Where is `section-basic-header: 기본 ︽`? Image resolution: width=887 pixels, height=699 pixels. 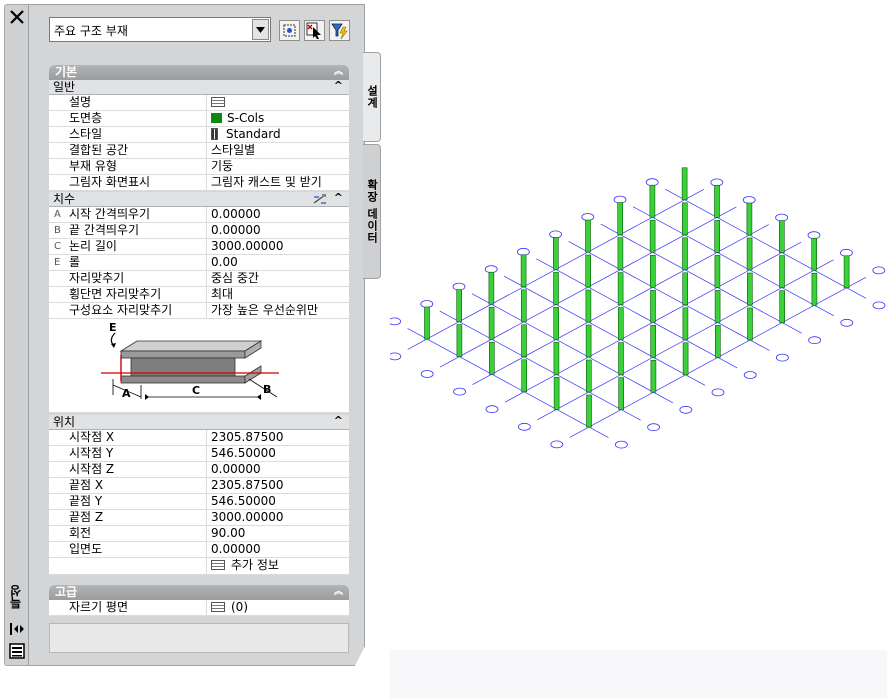
section-basic-header: 기본 ︽ is located at coordinates (199, 72).